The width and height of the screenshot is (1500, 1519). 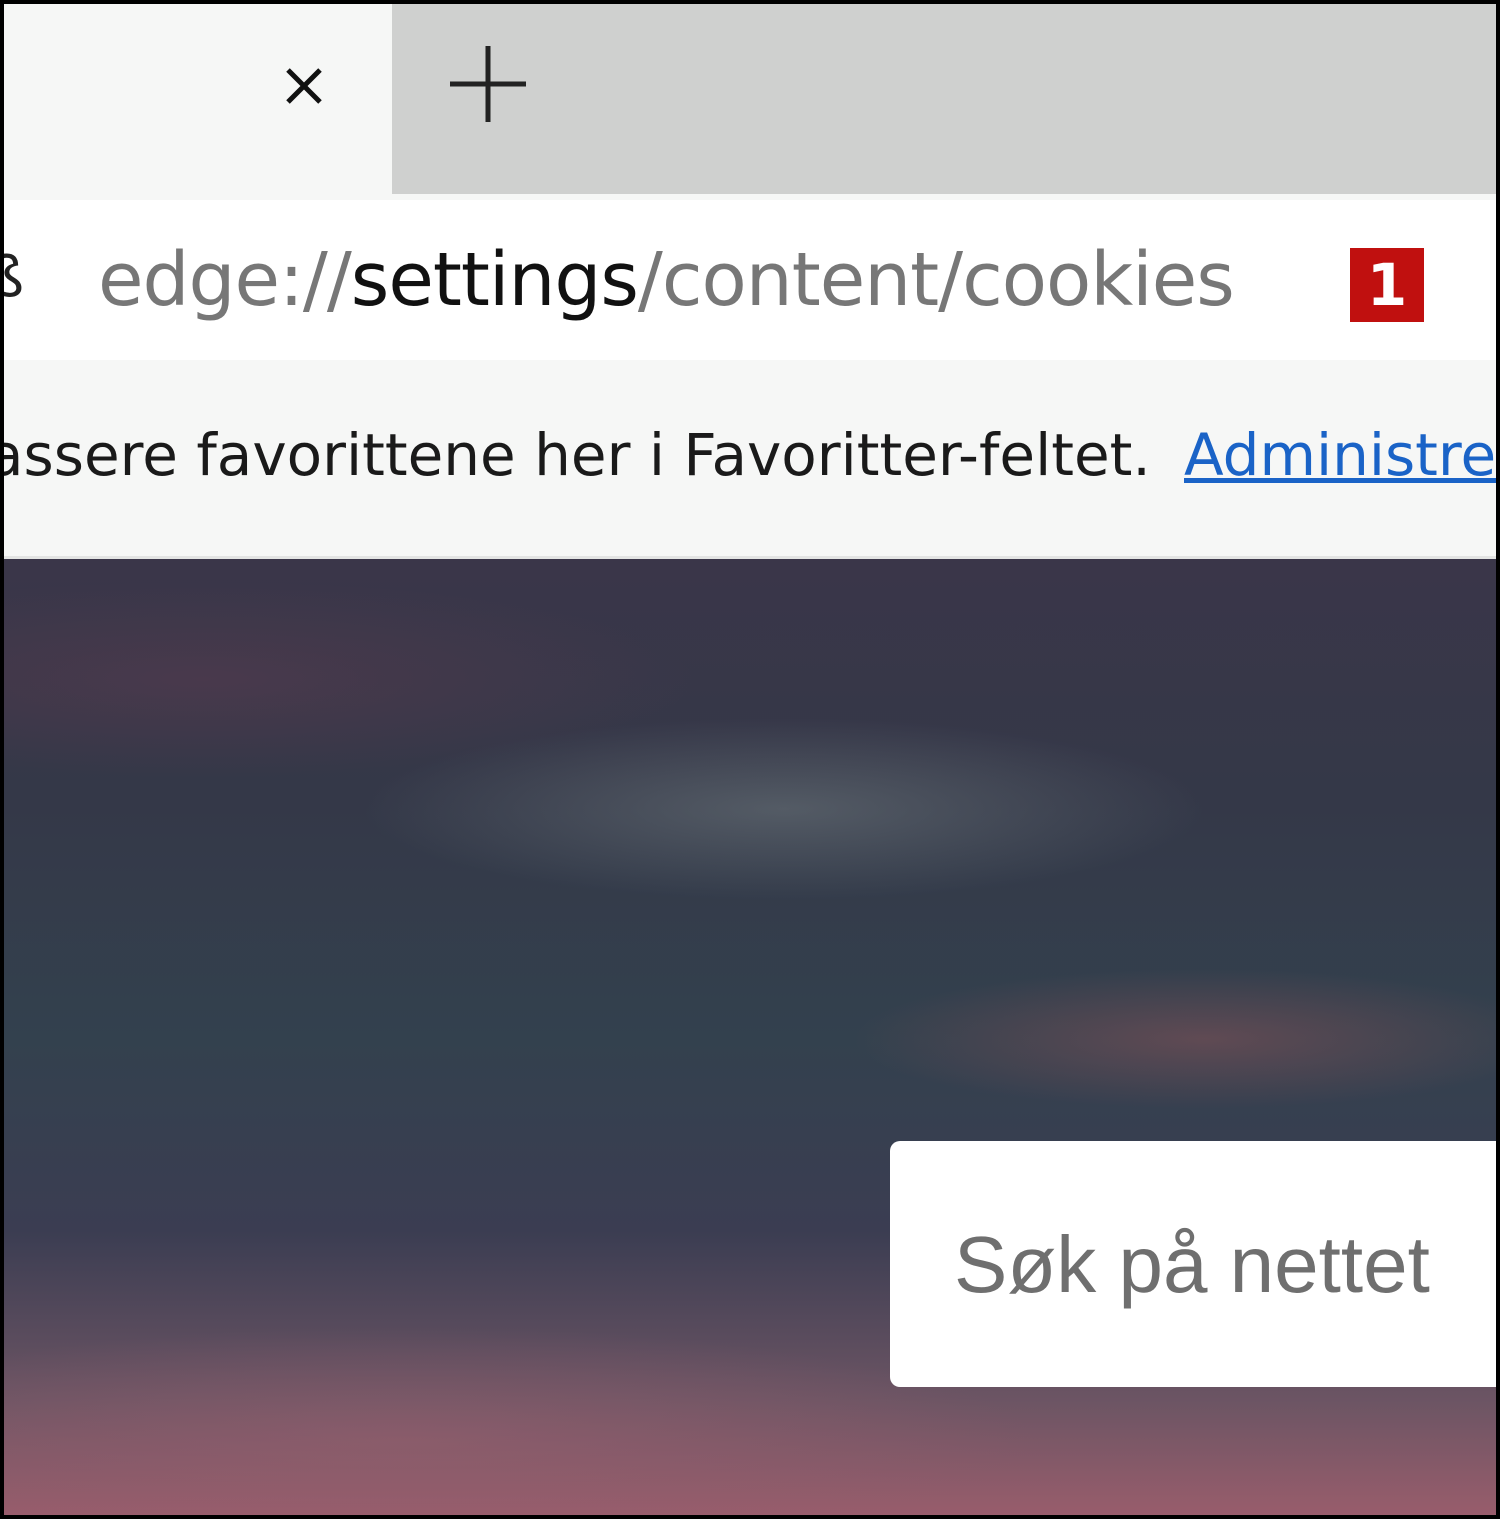 I want to click on address-bar: ß edge://settings/content/cookies 1, so click(x=750, y=279).